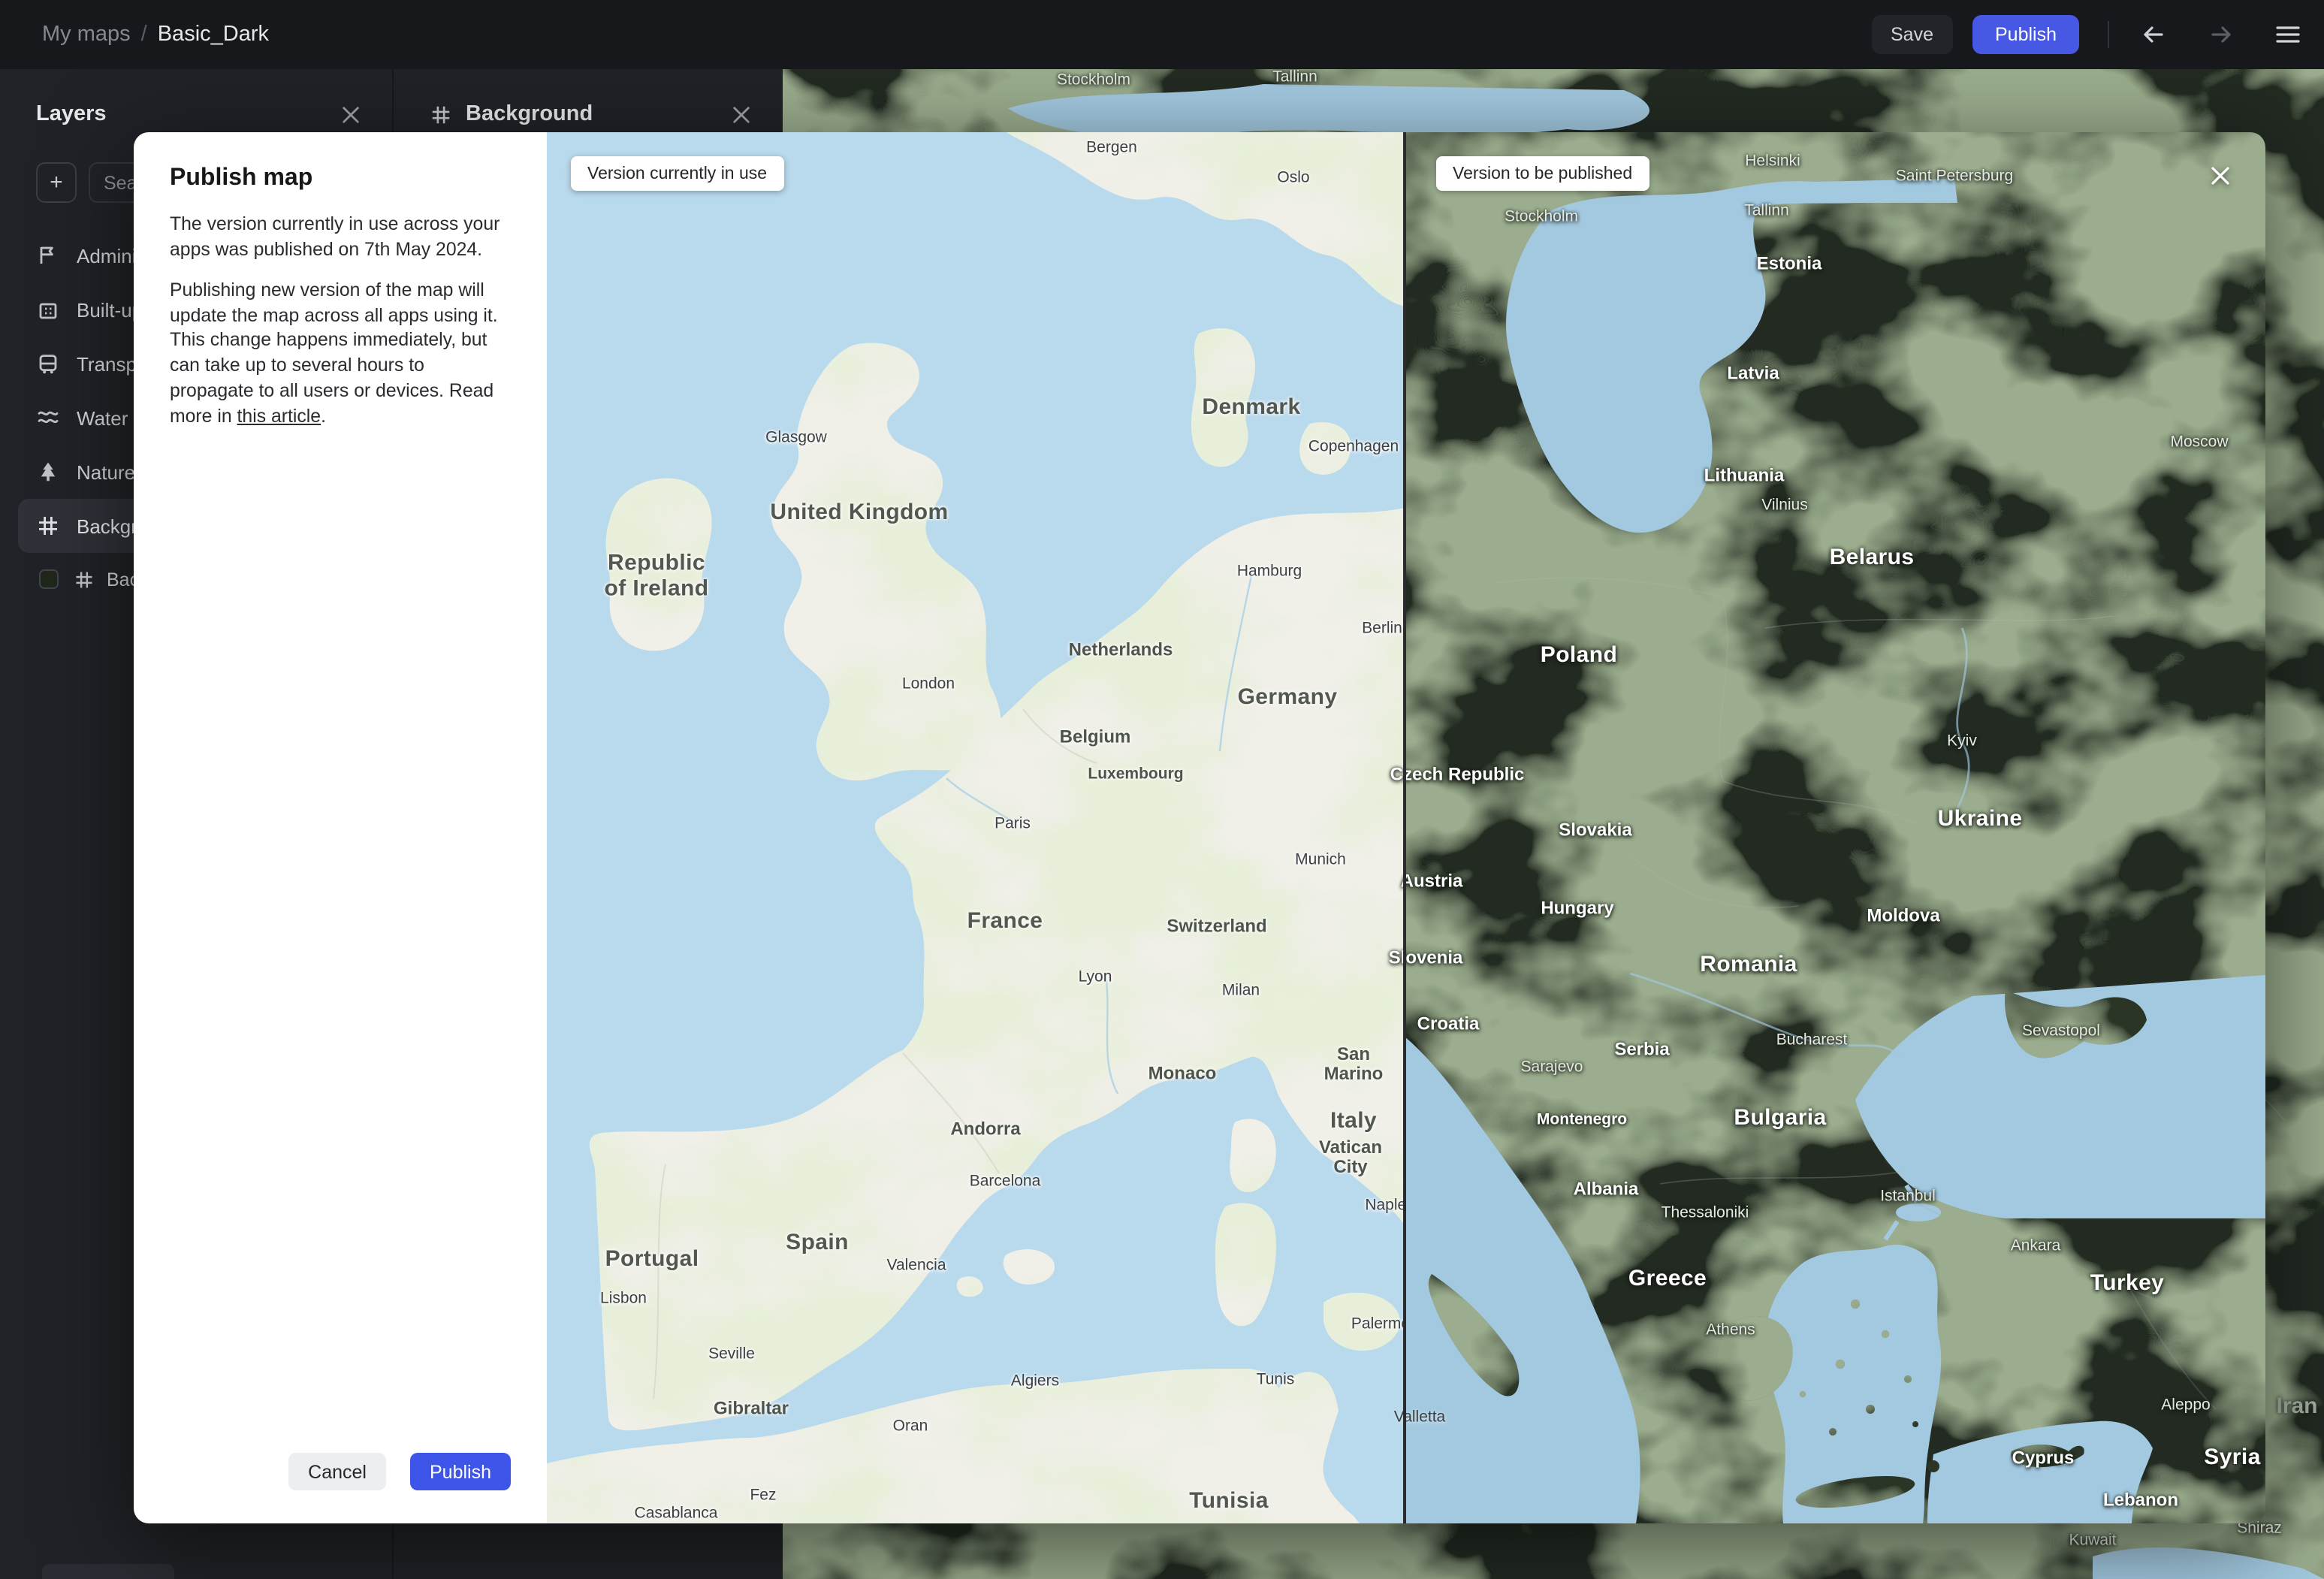 The image size is (2324, 1579). Describe the element at coordinates (1240, 990) in the screenshot. I see `map-label-milan: Milan` at that location.